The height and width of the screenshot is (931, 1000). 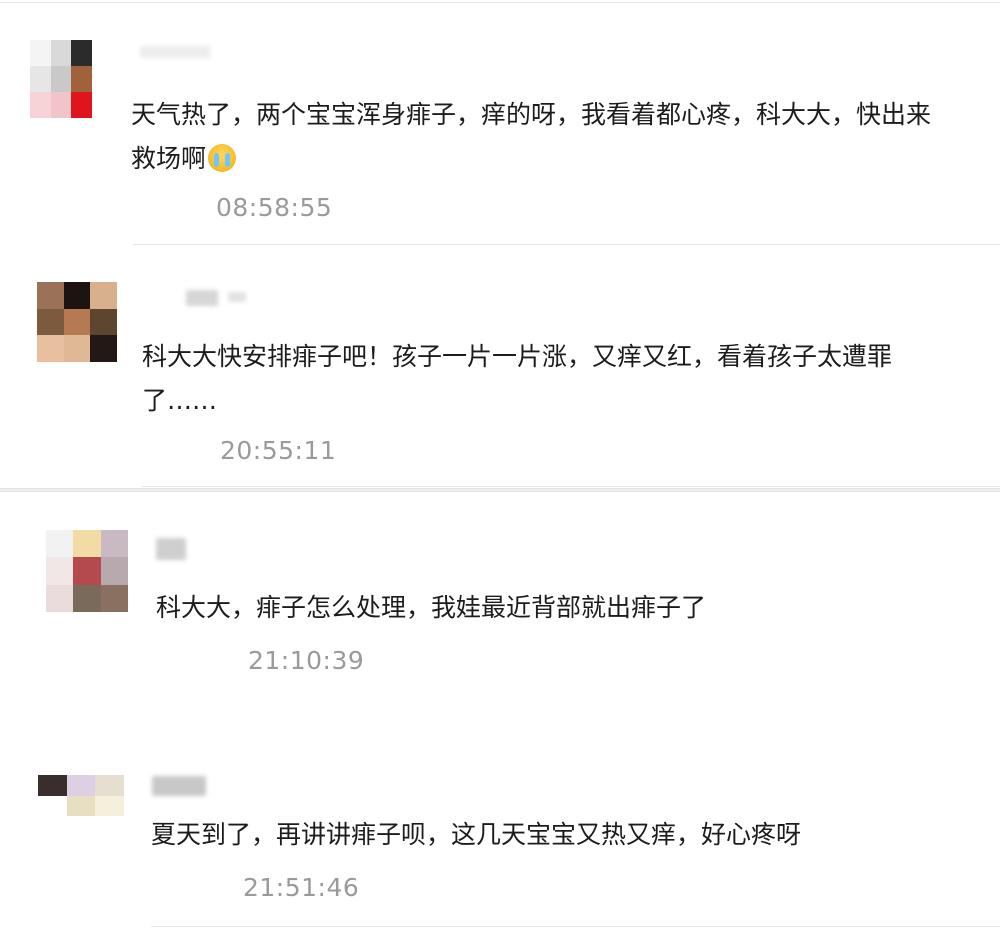 I want to click on comment-text-line: 夏天到了，再讲讲痱子呗，这几天宝宝又热又痒，好心疼呀, so click(x=476, y=834).